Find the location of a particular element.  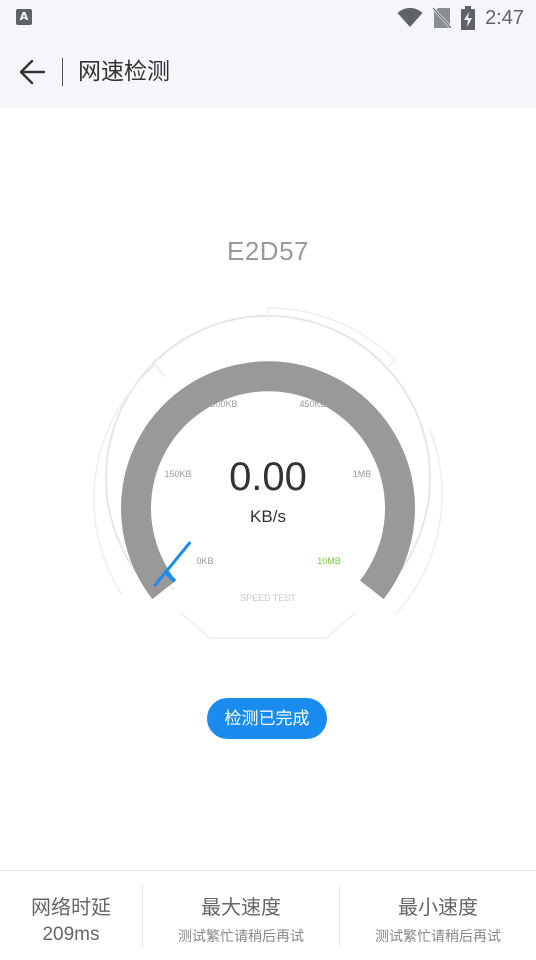

arrow-left-icon is located at coordinates (32, 72).